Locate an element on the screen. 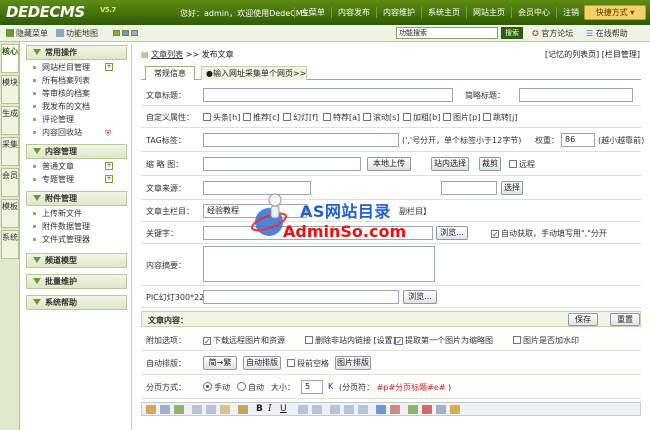 The height and width of the screenshot is (430, 650). menu-section-channel-models: 频道模型 is located at coordinates (76, 260).